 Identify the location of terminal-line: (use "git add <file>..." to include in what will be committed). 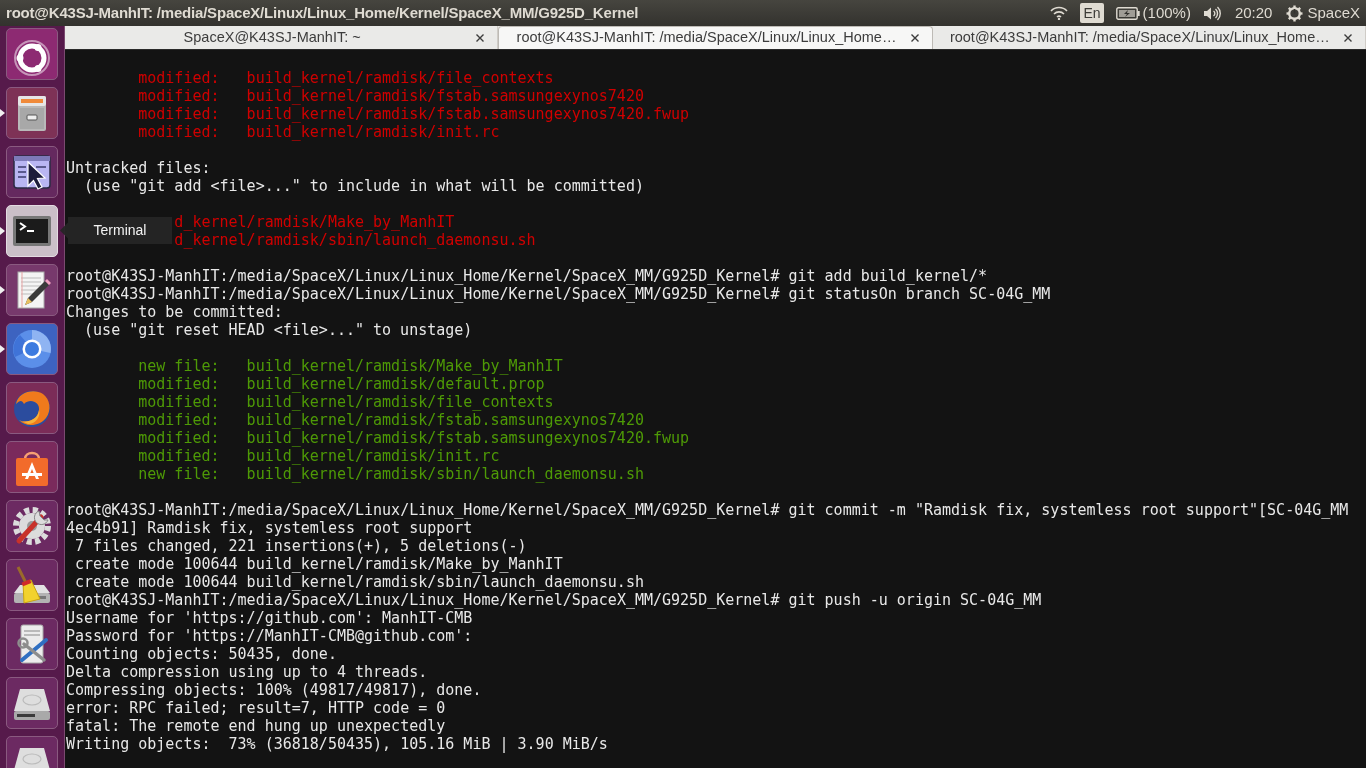
(364, 186).